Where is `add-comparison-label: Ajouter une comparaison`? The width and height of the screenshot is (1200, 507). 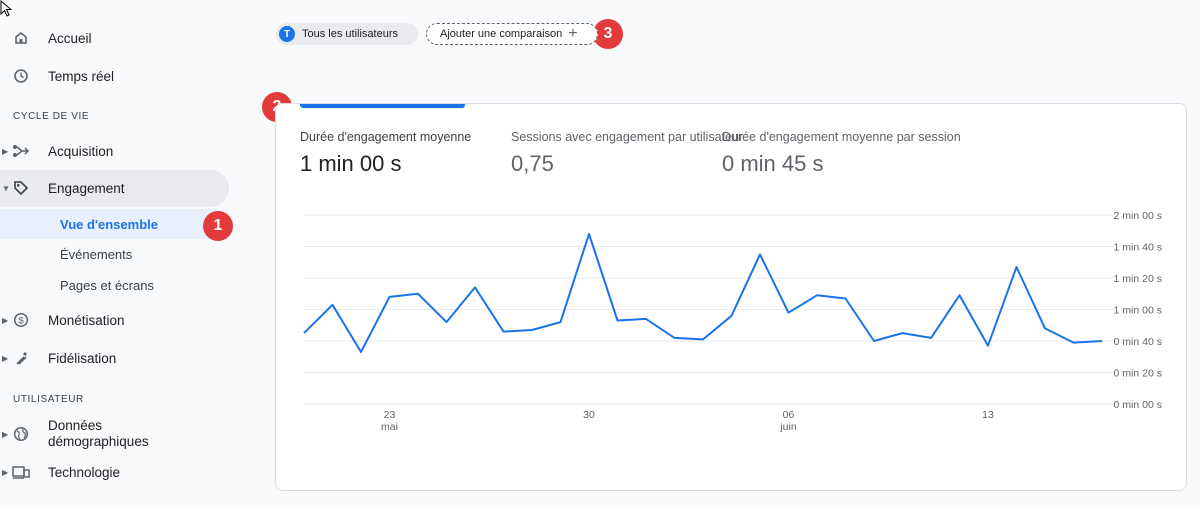
add-comparison-label: Ajouter une comparaison is located at coordinates (501, 34).